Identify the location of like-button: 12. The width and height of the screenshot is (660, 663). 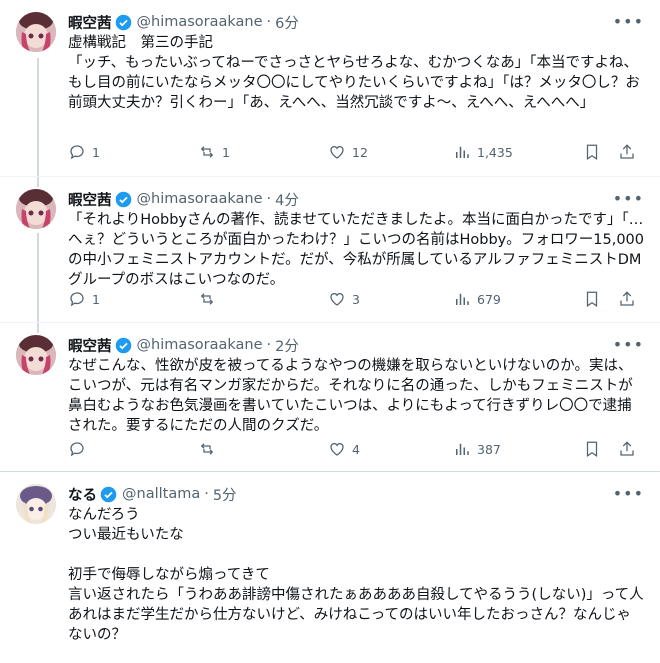
(348, 152).